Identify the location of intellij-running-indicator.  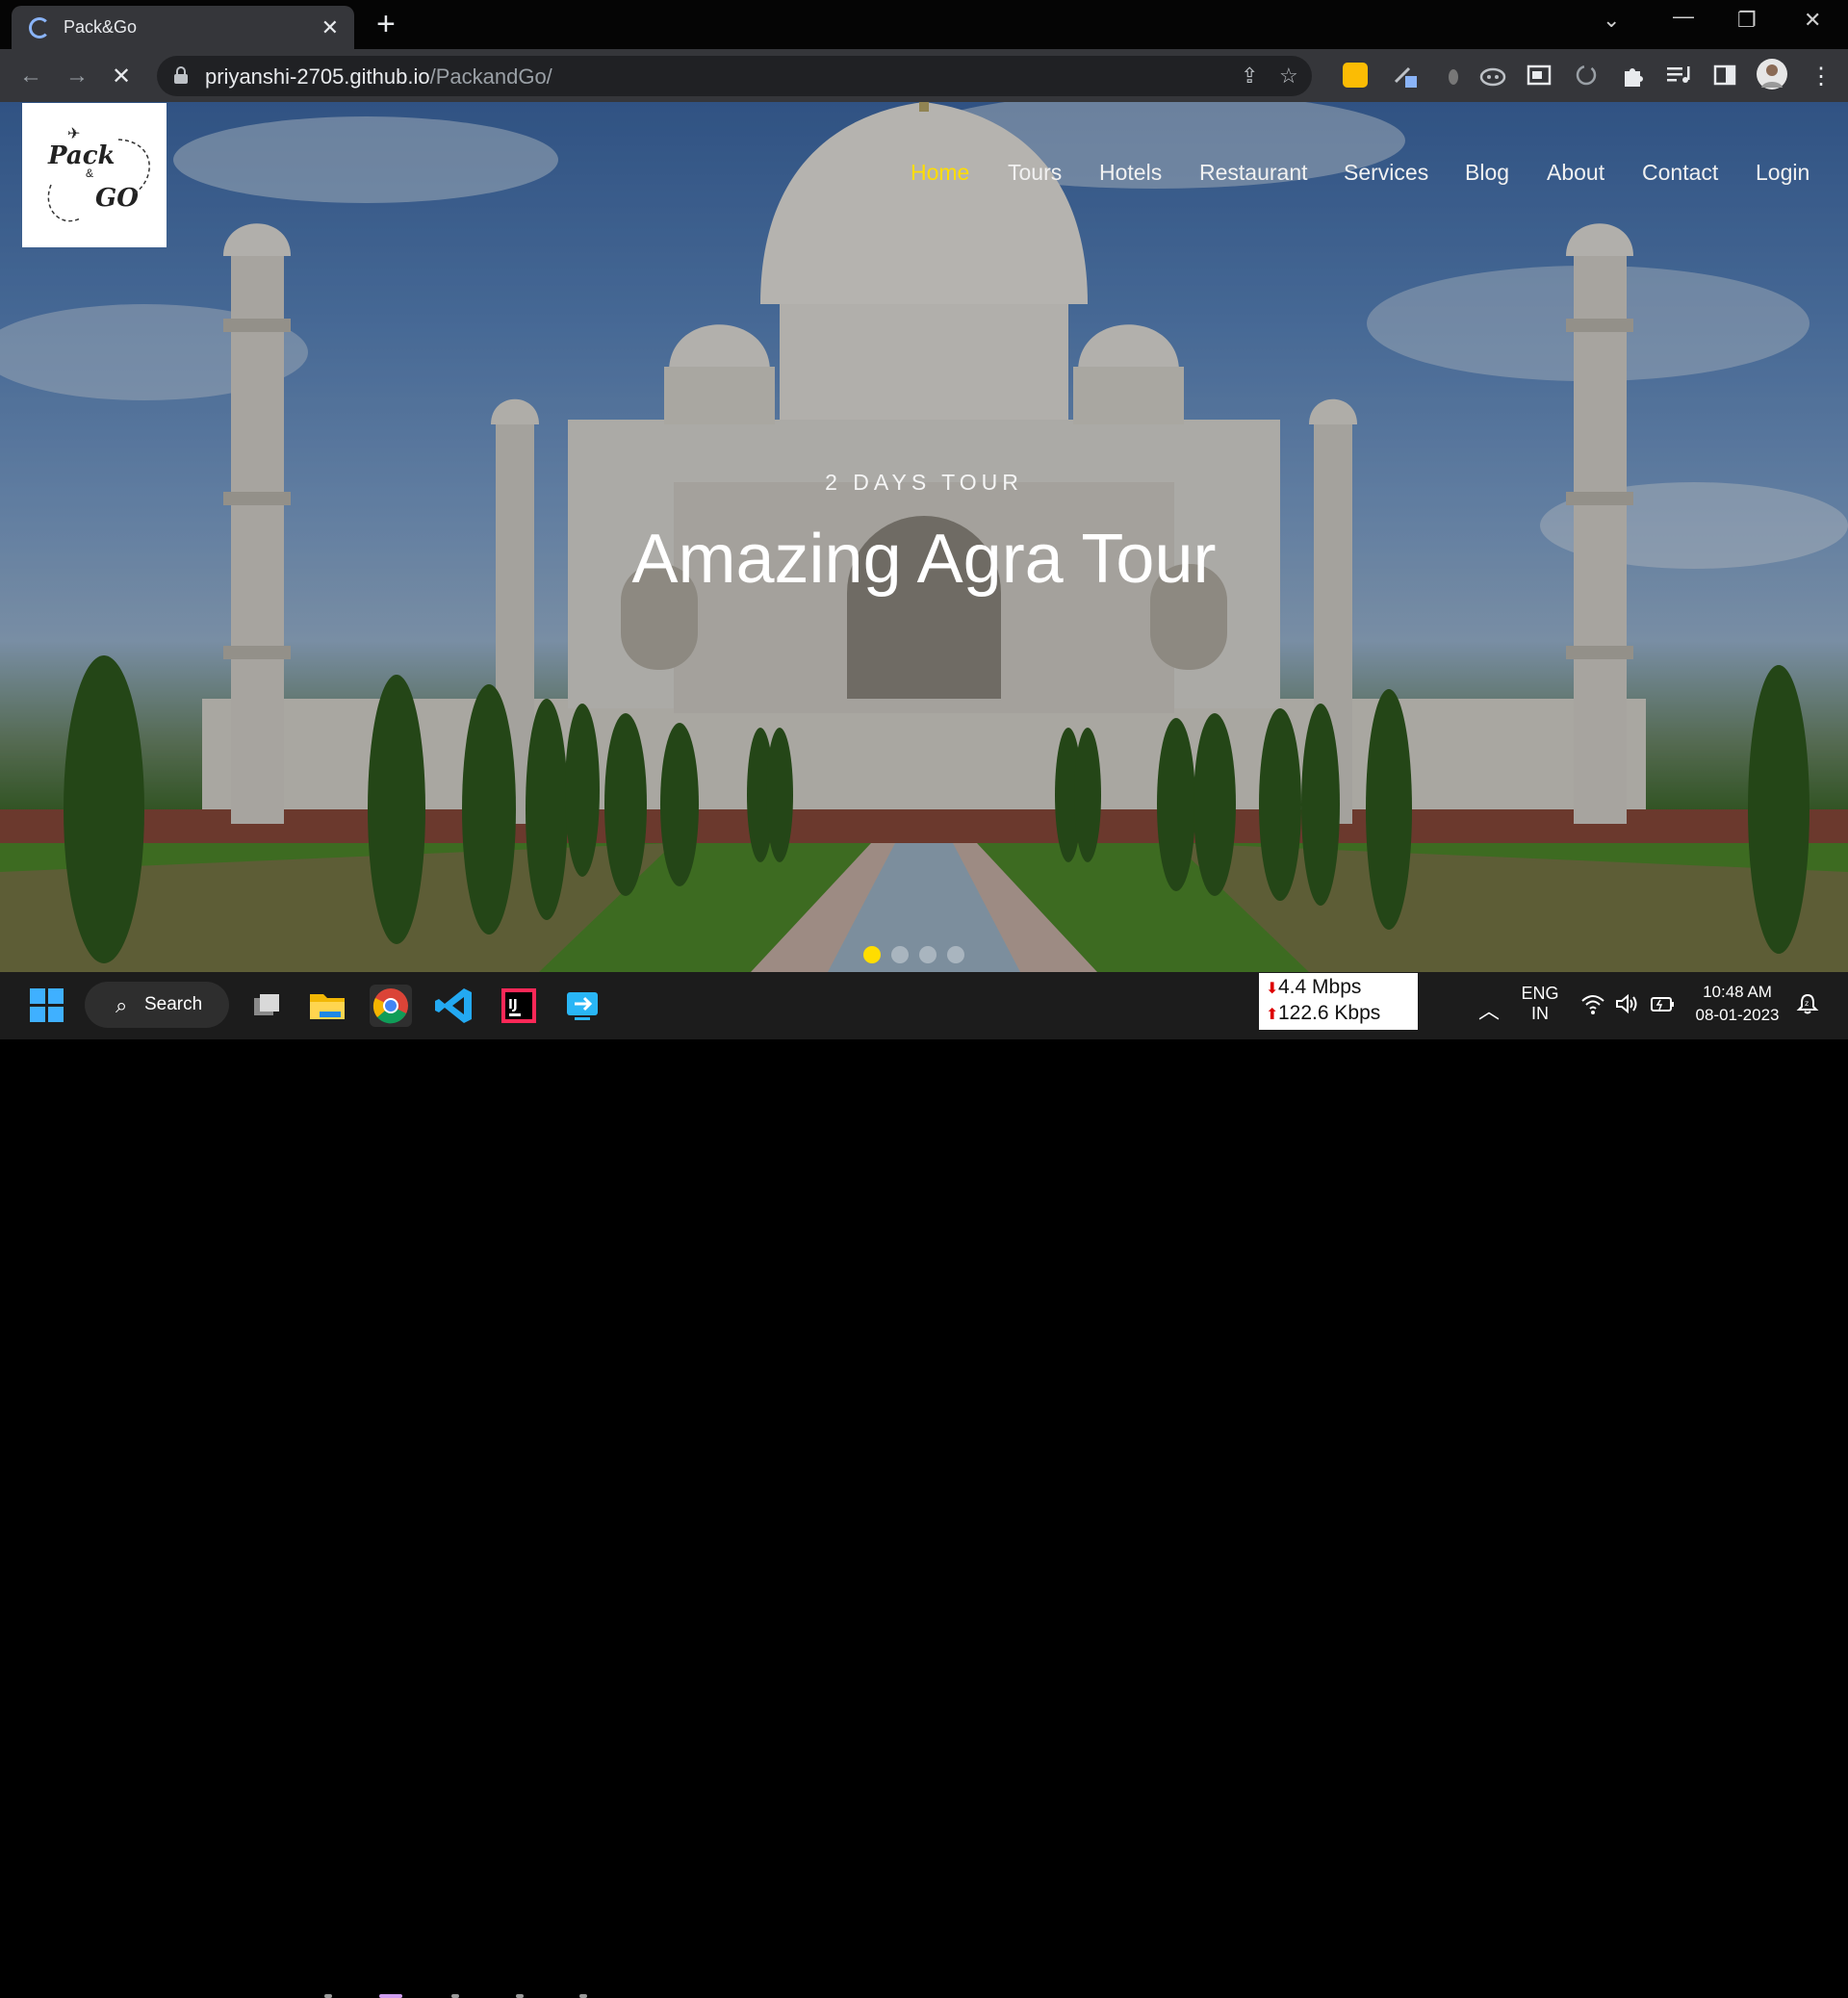
(520, 1996).